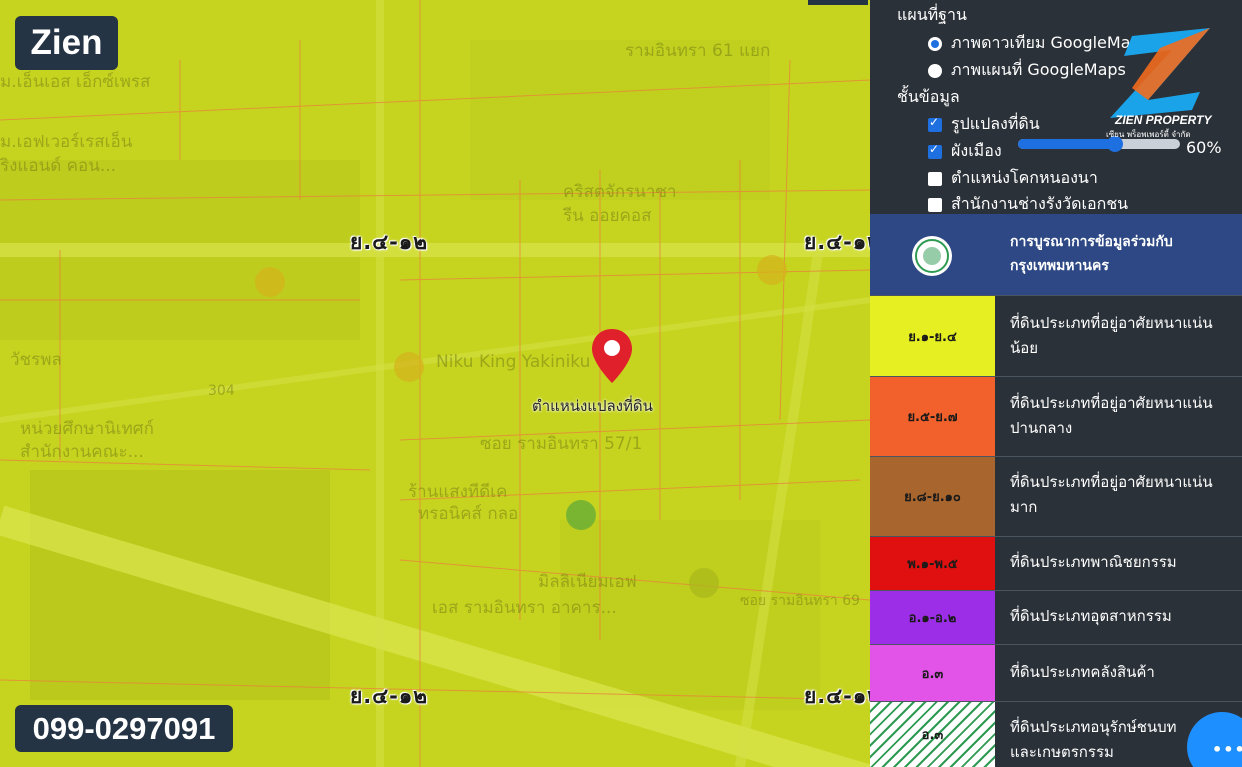  What do you see at coordinates (587, 582) in the screenshot?
I see `place-label: มิลลิเนียมเอฟ` at bounding box center [587, 582].